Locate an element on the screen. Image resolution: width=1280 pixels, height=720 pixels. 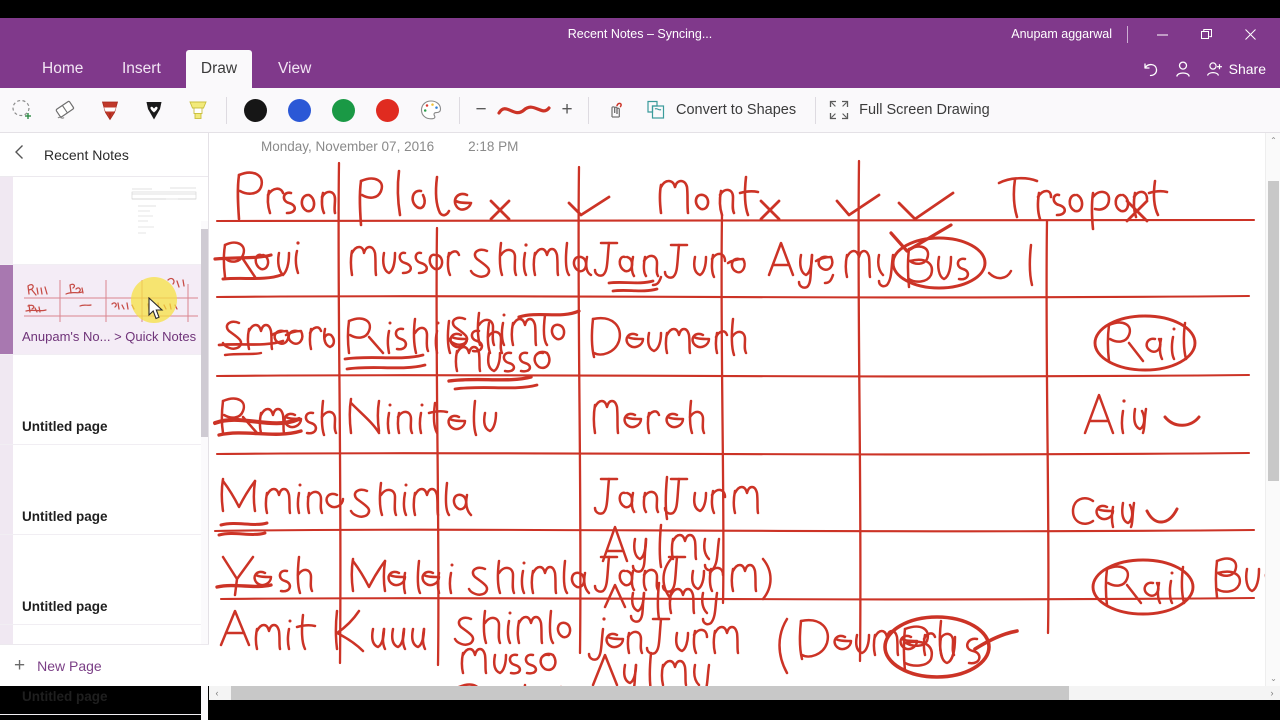
sidebar-title: Recent Notes is located at coordinates (86, 154).